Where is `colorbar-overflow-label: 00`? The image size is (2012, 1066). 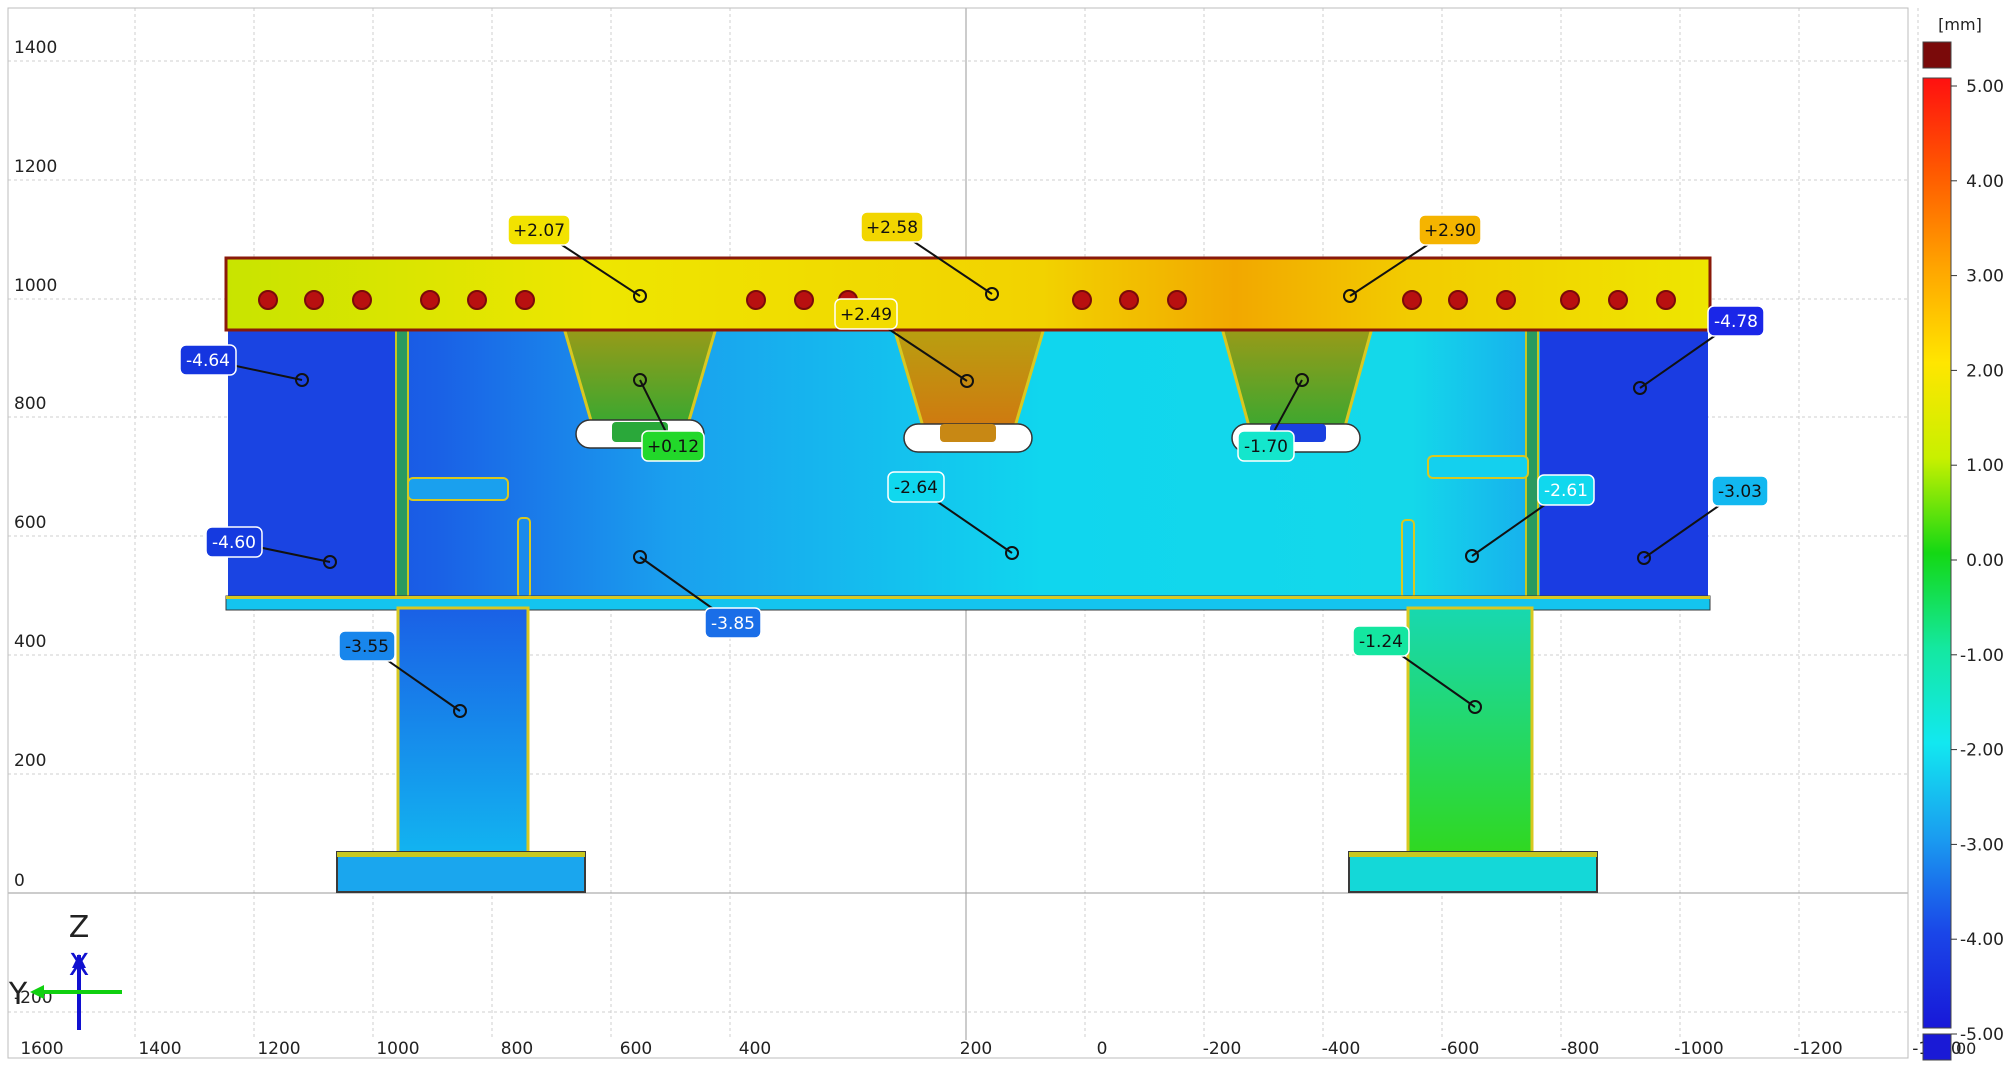 colorbar-overflow-label: 00 is located at coordinates (1966, 1048).